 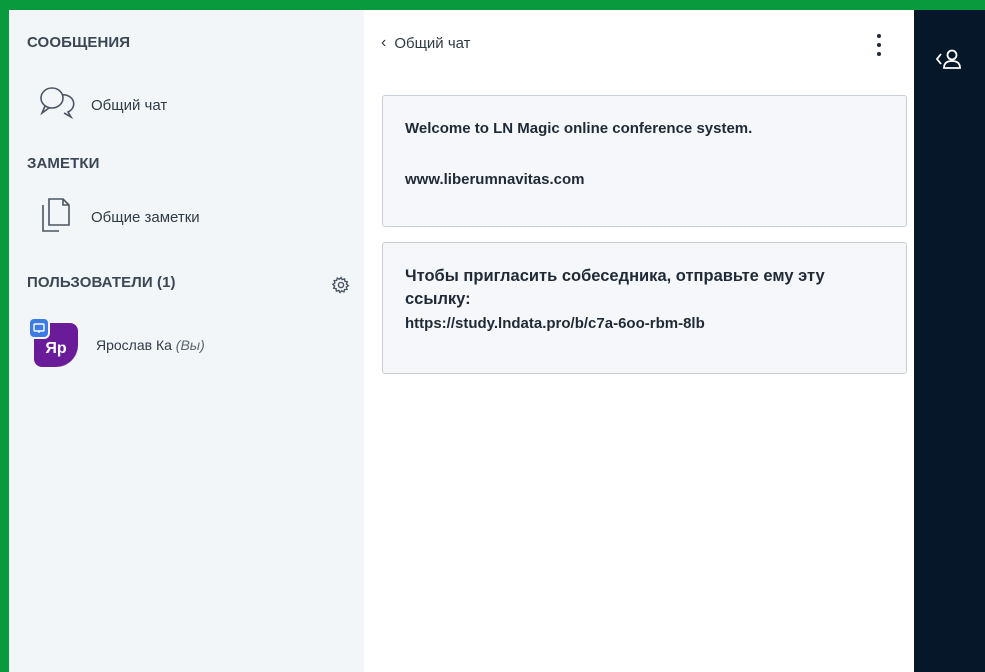 I want to click on presenter-icon, so click(x=39, y=328).